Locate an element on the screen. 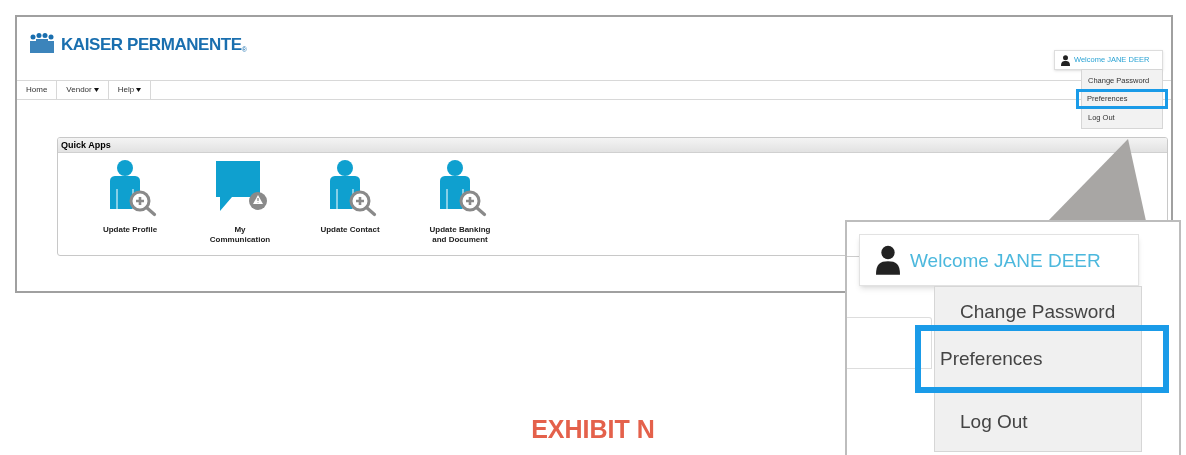 This screenshot has height=455, width=1186. app-label: My Communication is located at coordinates (240, 235).